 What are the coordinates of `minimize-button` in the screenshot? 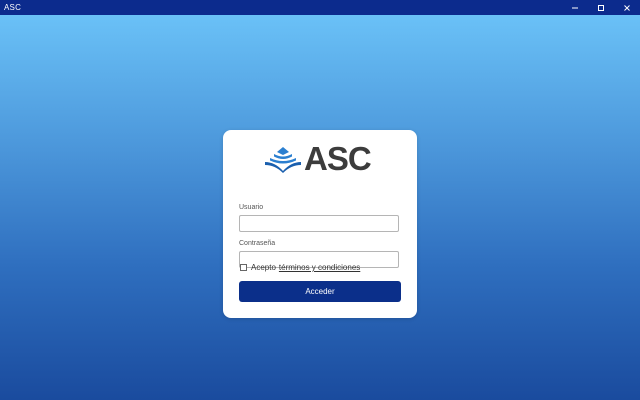 It's located at (575, 7).